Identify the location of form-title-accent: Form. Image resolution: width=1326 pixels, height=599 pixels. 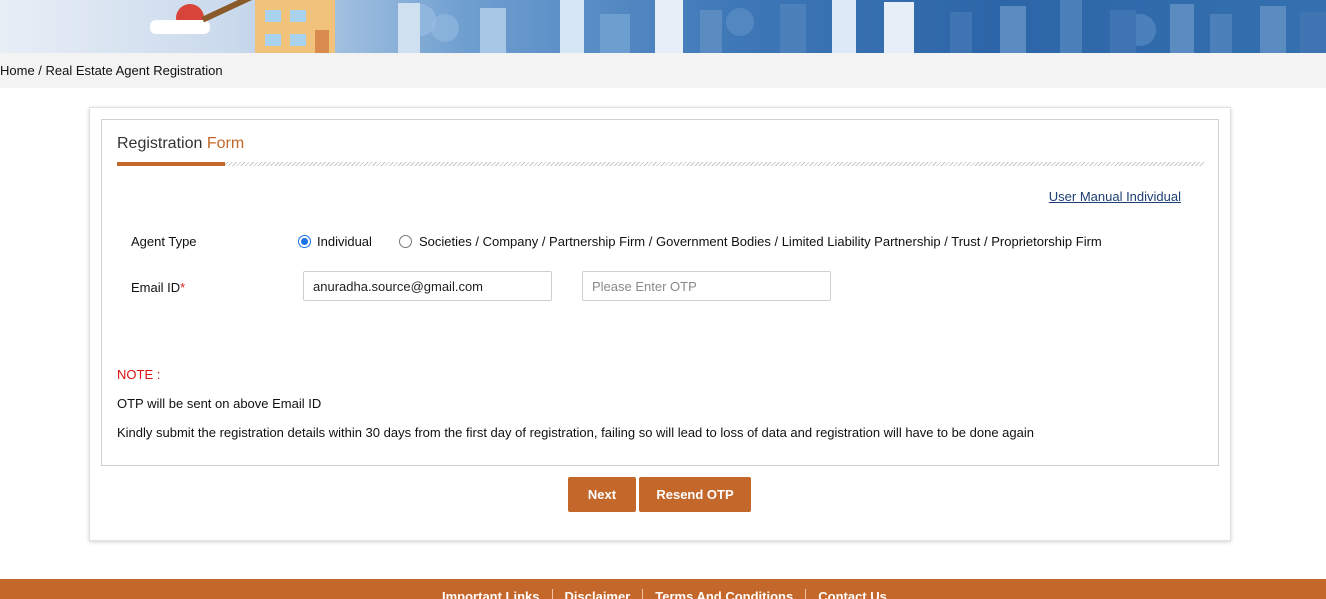
(225, 143).